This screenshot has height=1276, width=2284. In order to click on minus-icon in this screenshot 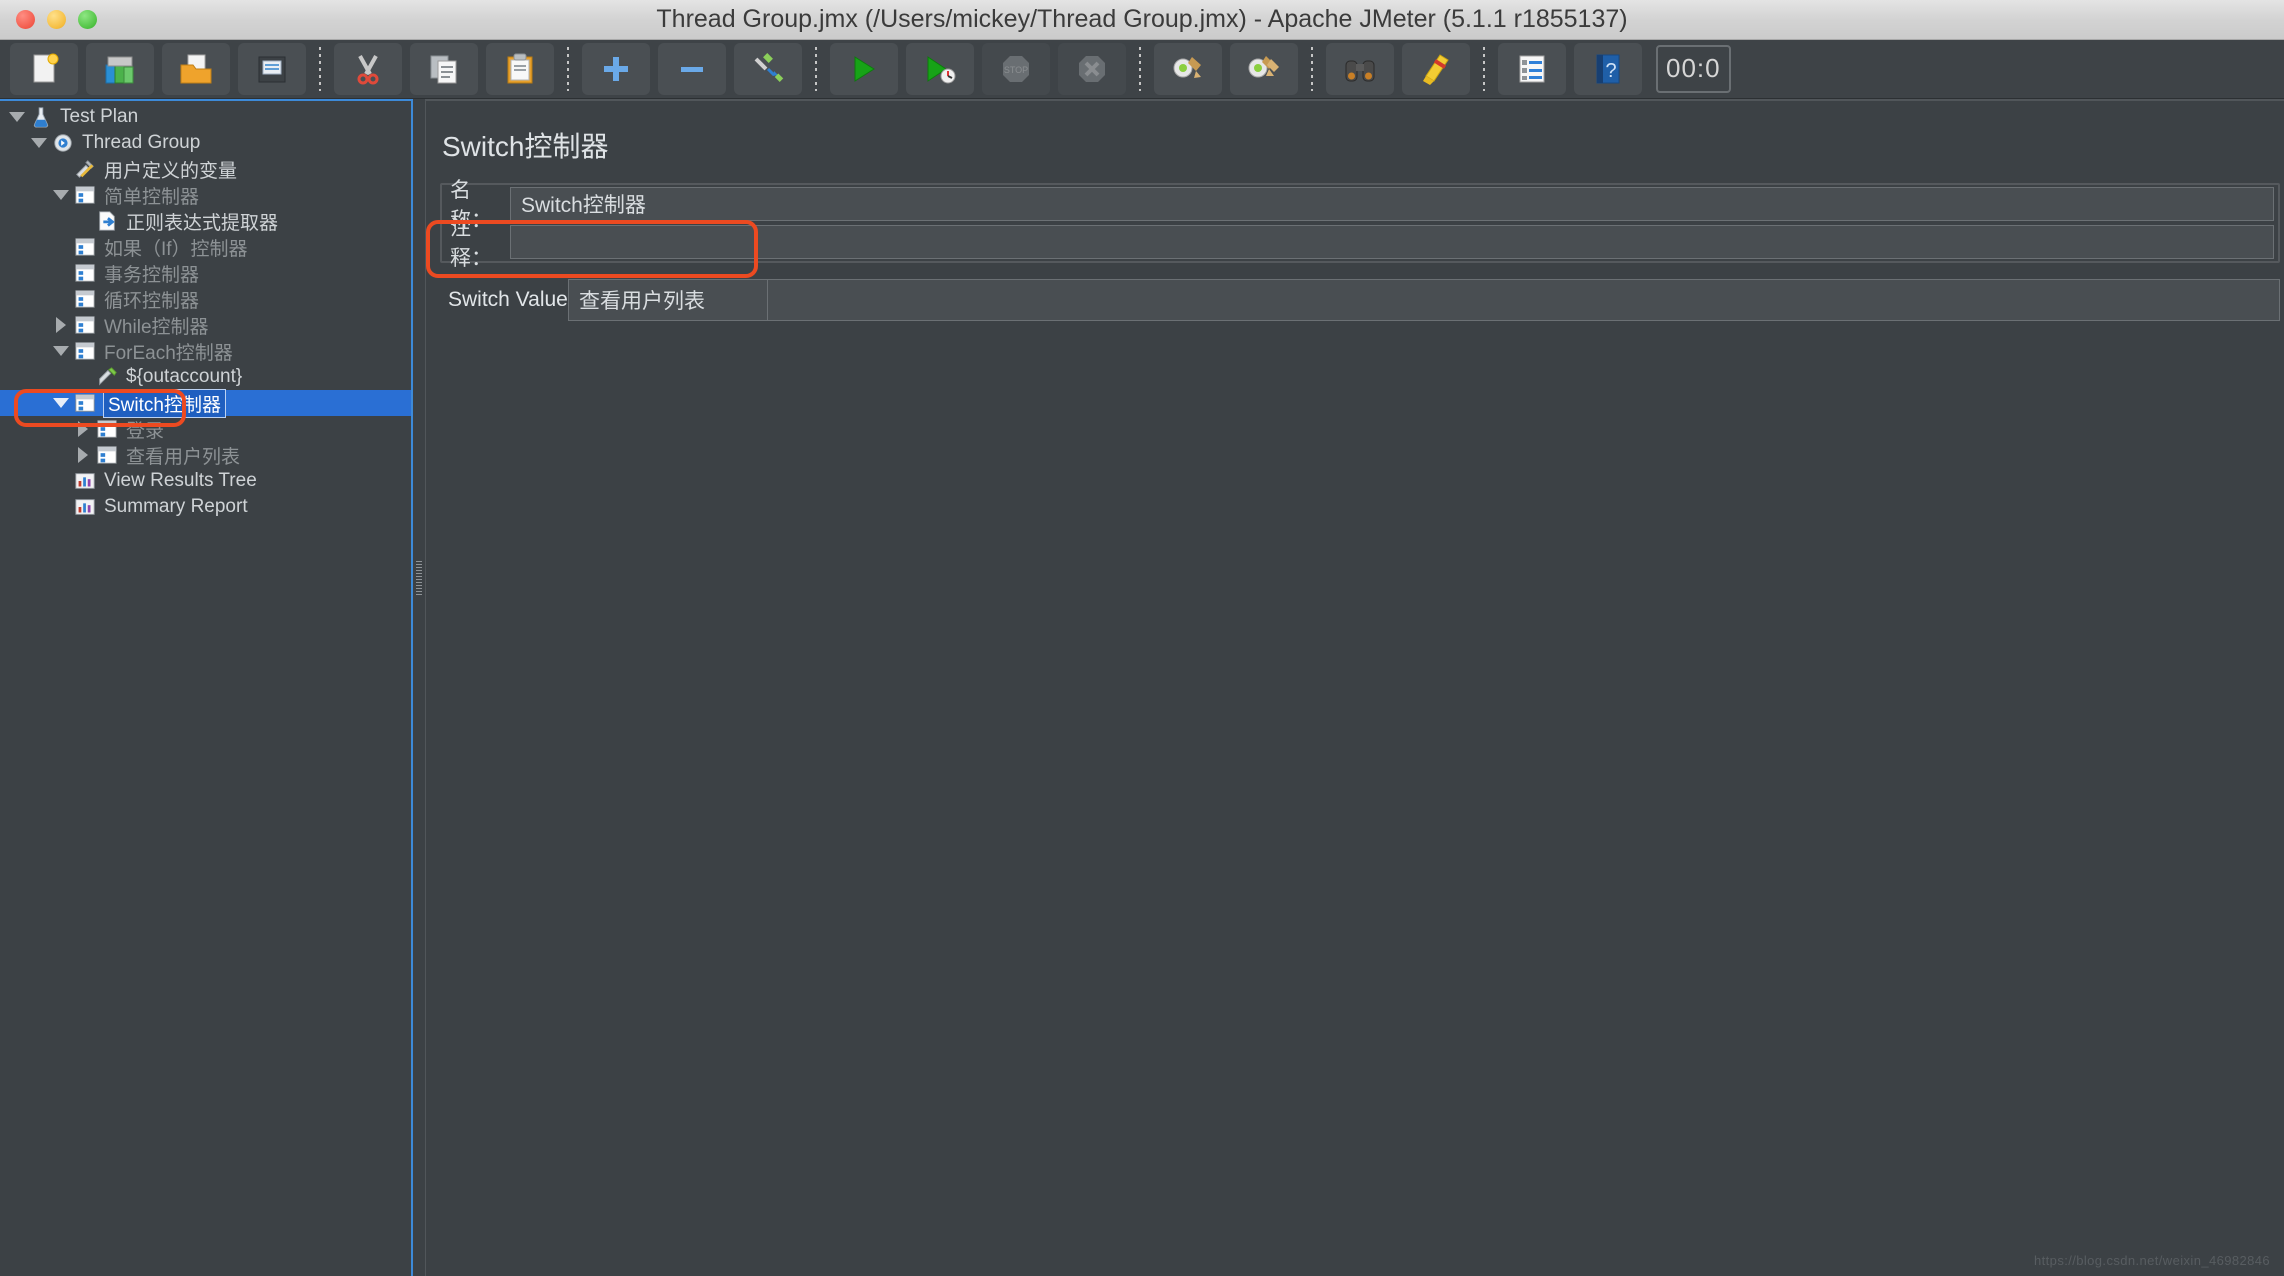, I will do `click(692, 69)`.